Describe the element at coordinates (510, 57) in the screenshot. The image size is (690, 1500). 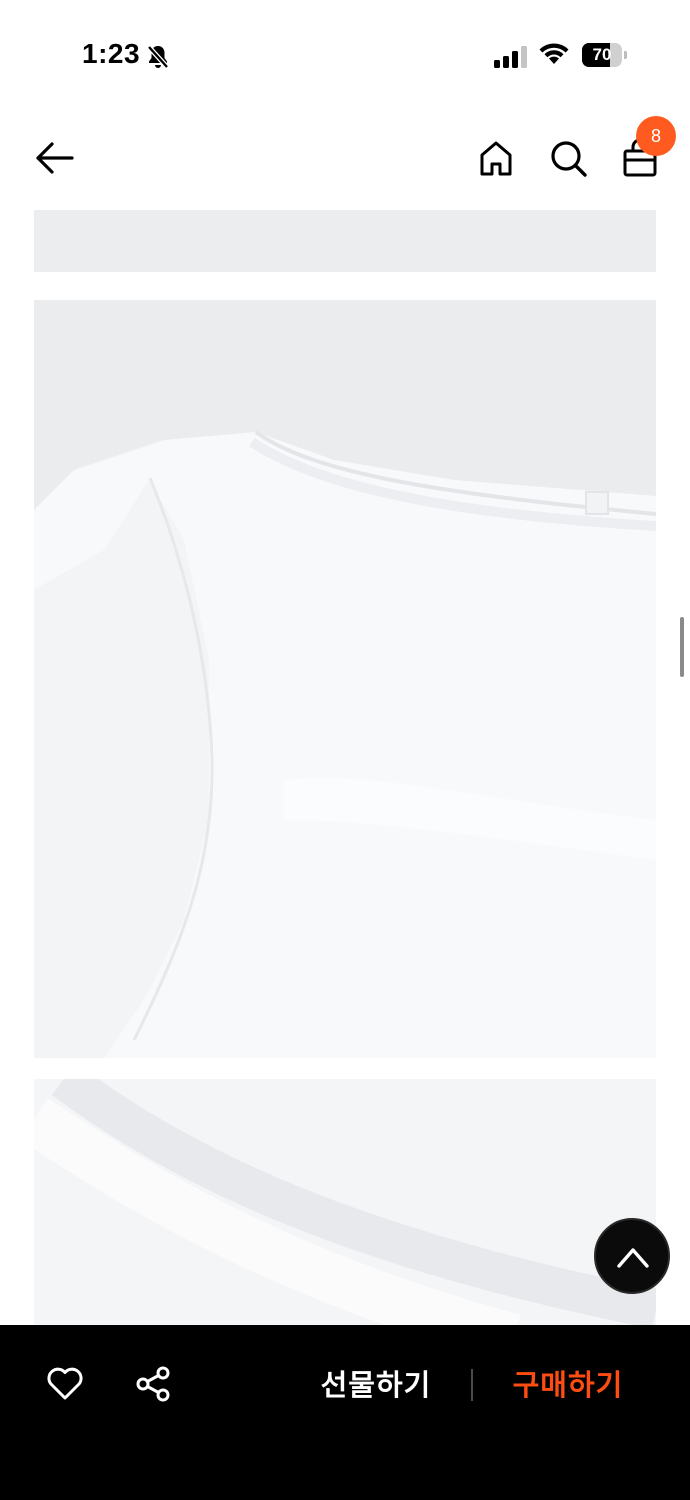
I see `cellular-signal-icon` at that location.